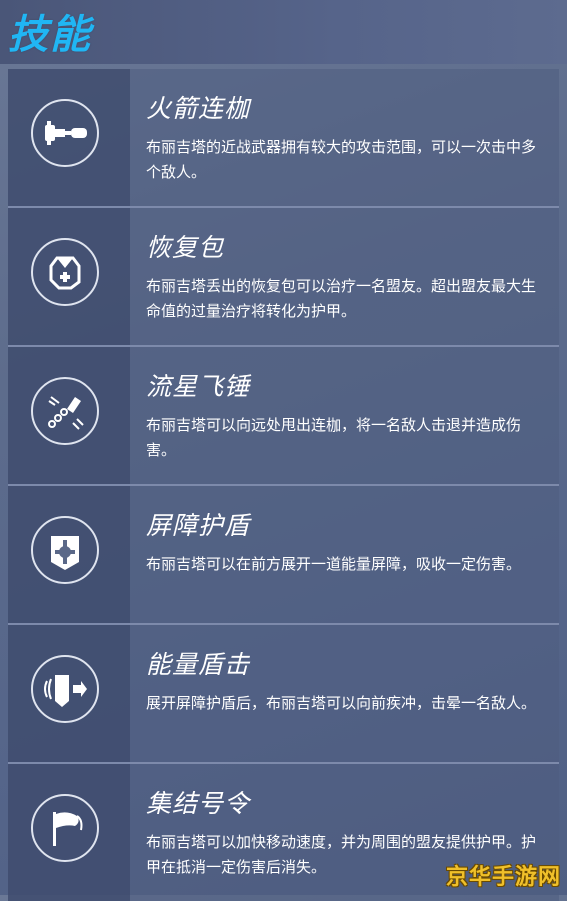  What do you see at coordinates (65, 550) in the screenshot?
I see `barrier-shield-icon` at bounding box center [65, 550].